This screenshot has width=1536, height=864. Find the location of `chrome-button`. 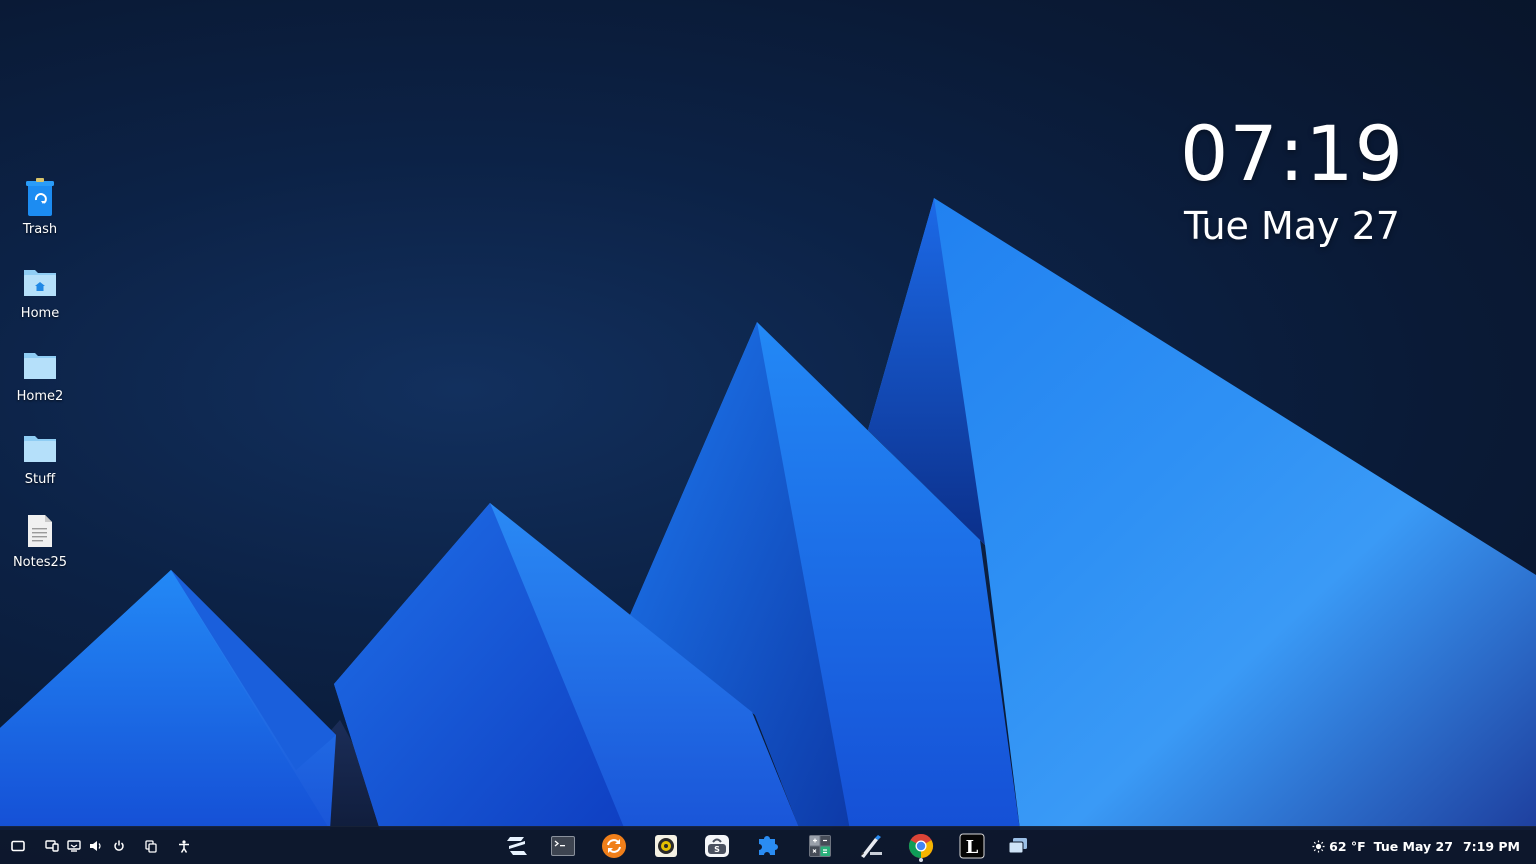

chrome-button is located at coordinates (921, 846).